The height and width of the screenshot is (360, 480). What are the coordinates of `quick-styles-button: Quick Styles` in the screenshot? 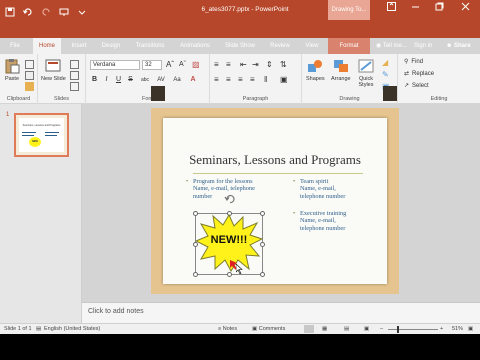 It's located at (366, 73).